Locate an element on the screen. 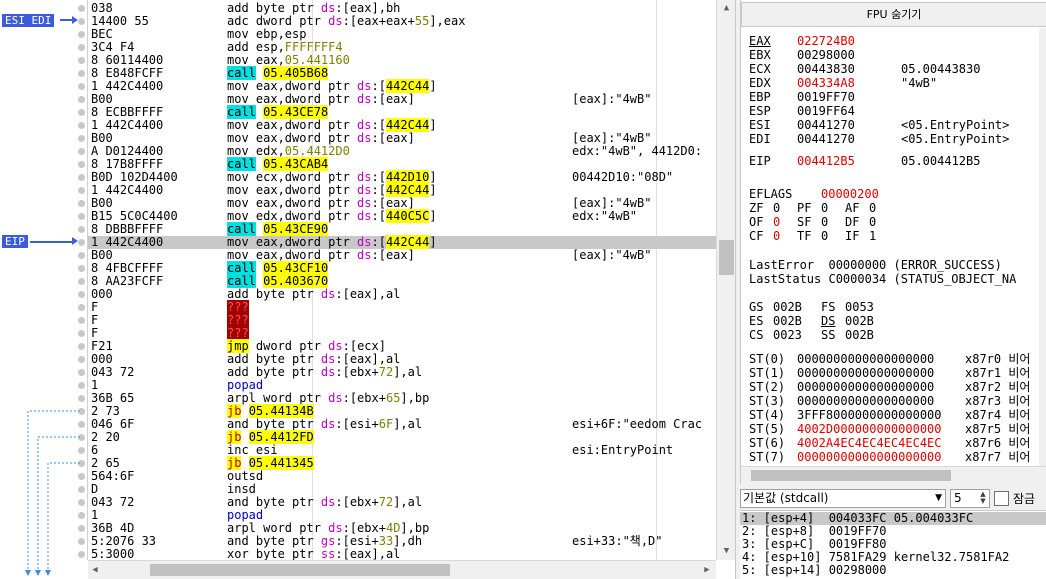 The image size is (1046, 579). fpu-register-tag: x87r7 비어 is located at coordinates (998, 457).